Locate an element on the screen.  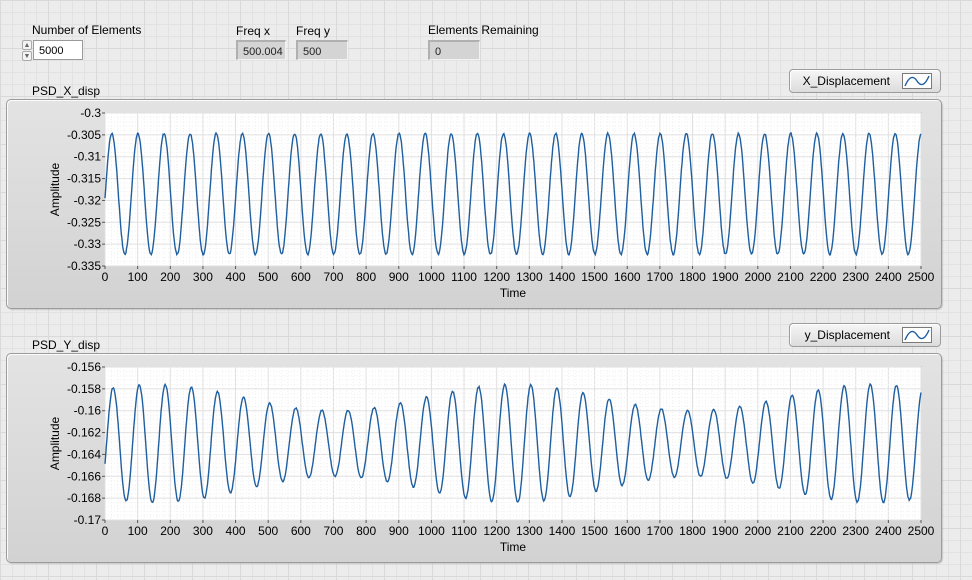
y-tick-label: -0.315 is located at coordinates (84, 179).